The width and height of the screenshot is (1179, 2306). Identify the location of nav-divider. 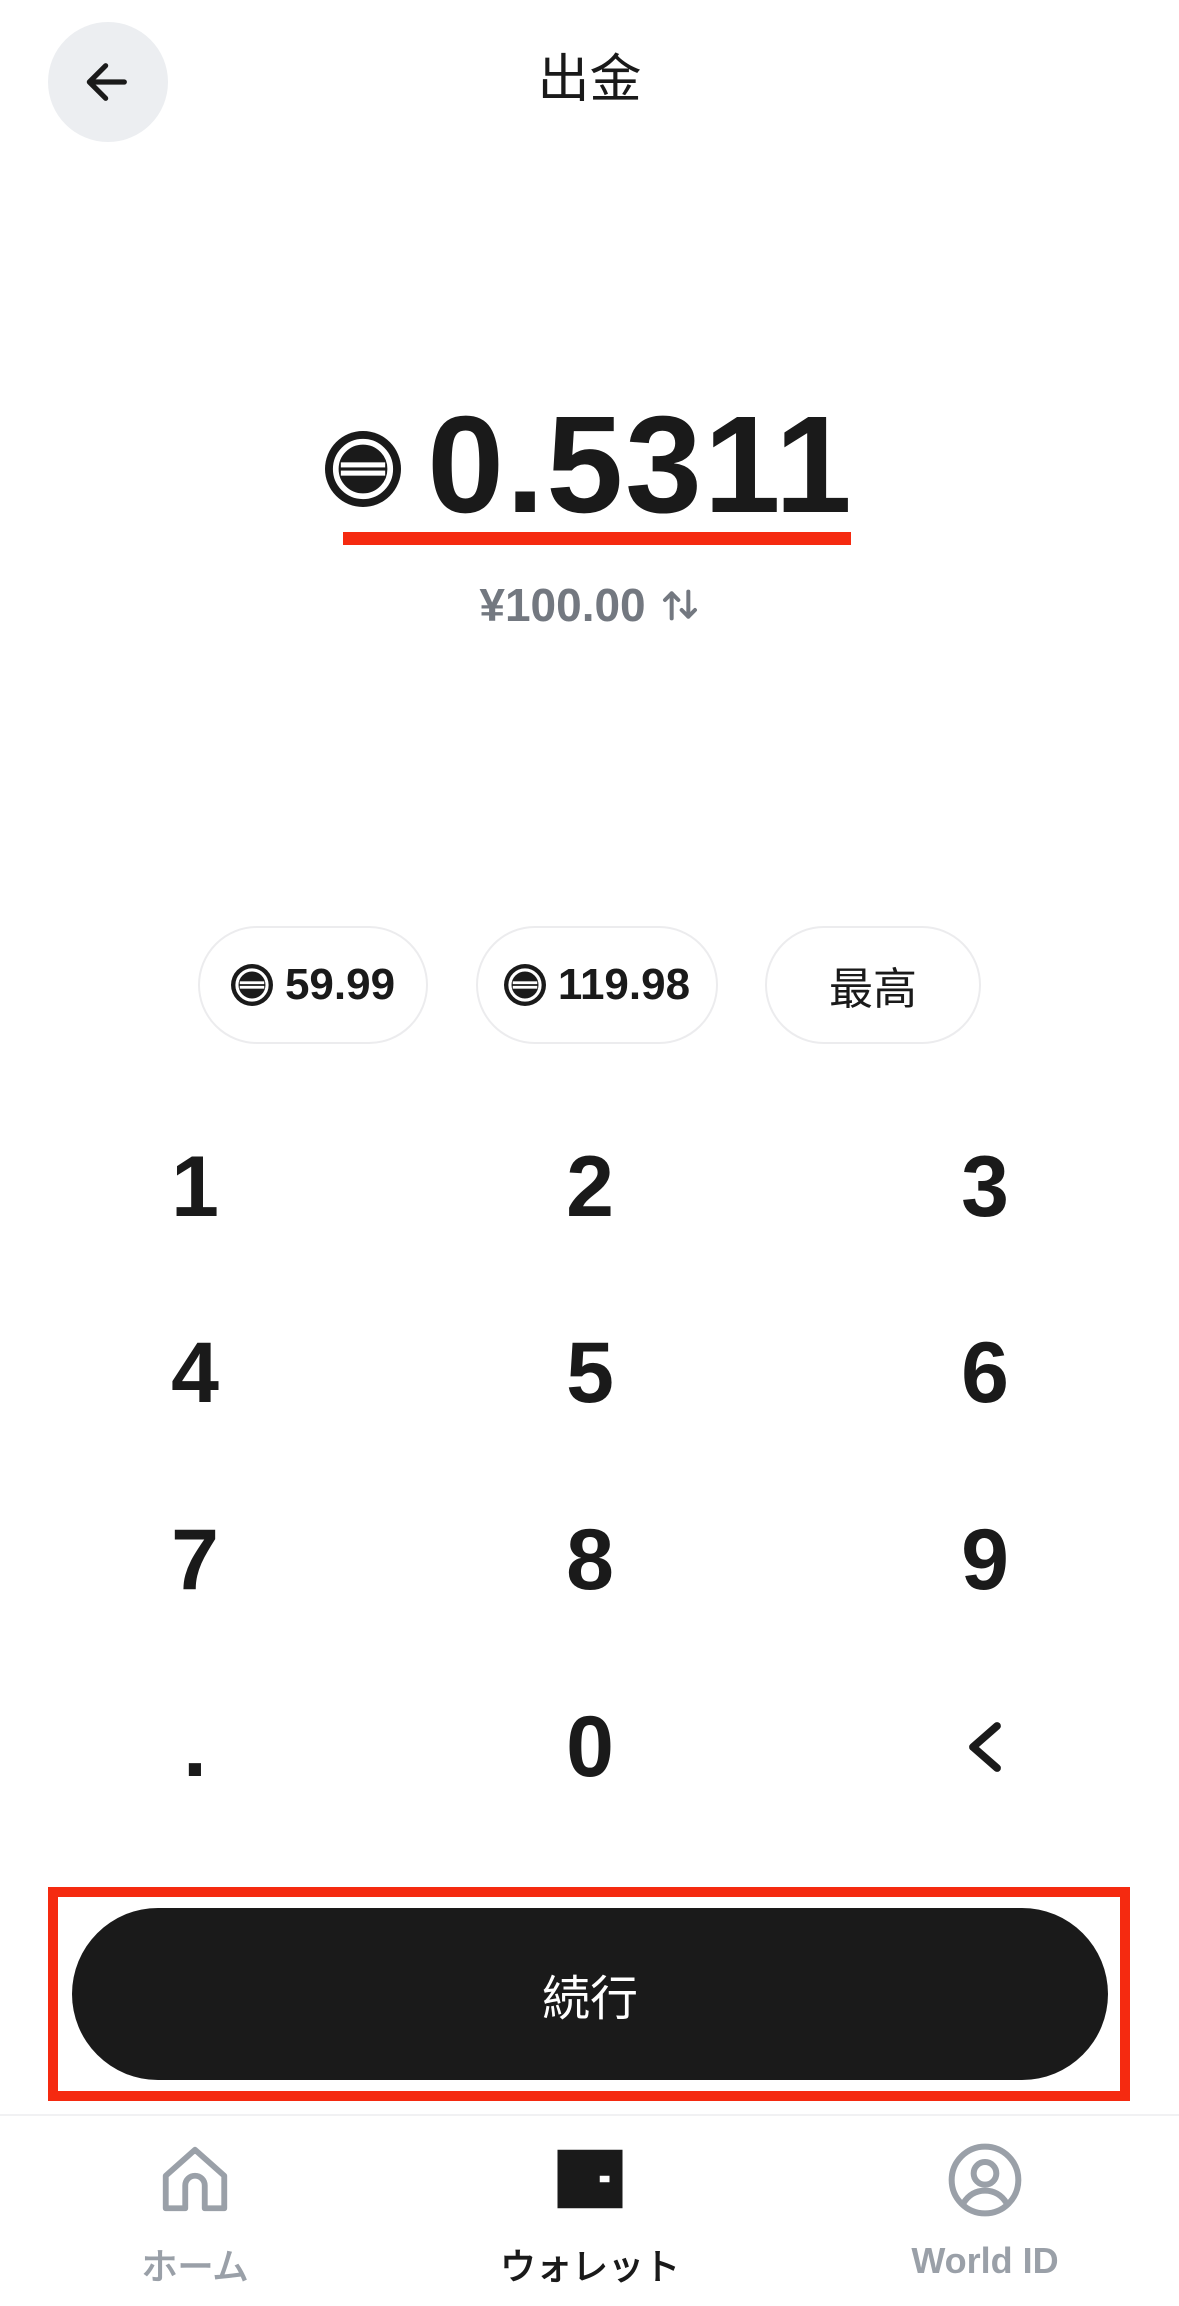
(589, 2115).